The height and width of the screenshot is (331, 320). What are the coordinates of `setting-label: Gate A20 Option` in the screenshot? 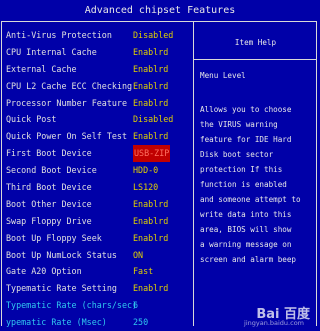 It's located at (44, 271).